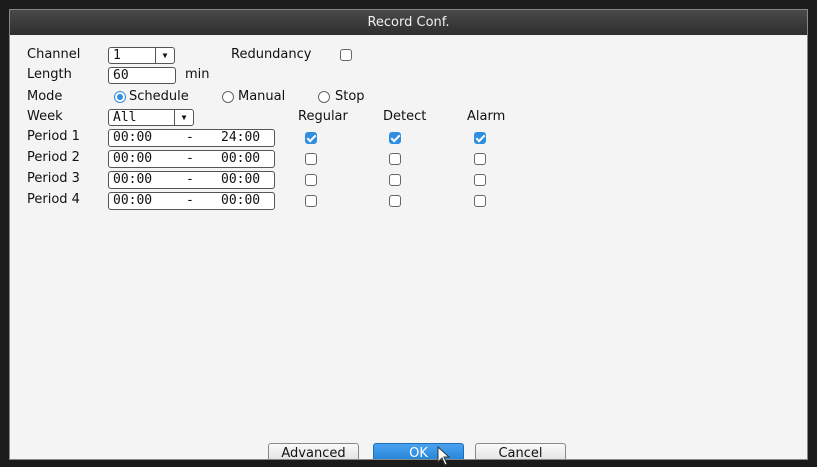 The image size is (817, 467). Describe the element at coordinates (125, 117) in the screenshot. I see `week-value: All` at that location.